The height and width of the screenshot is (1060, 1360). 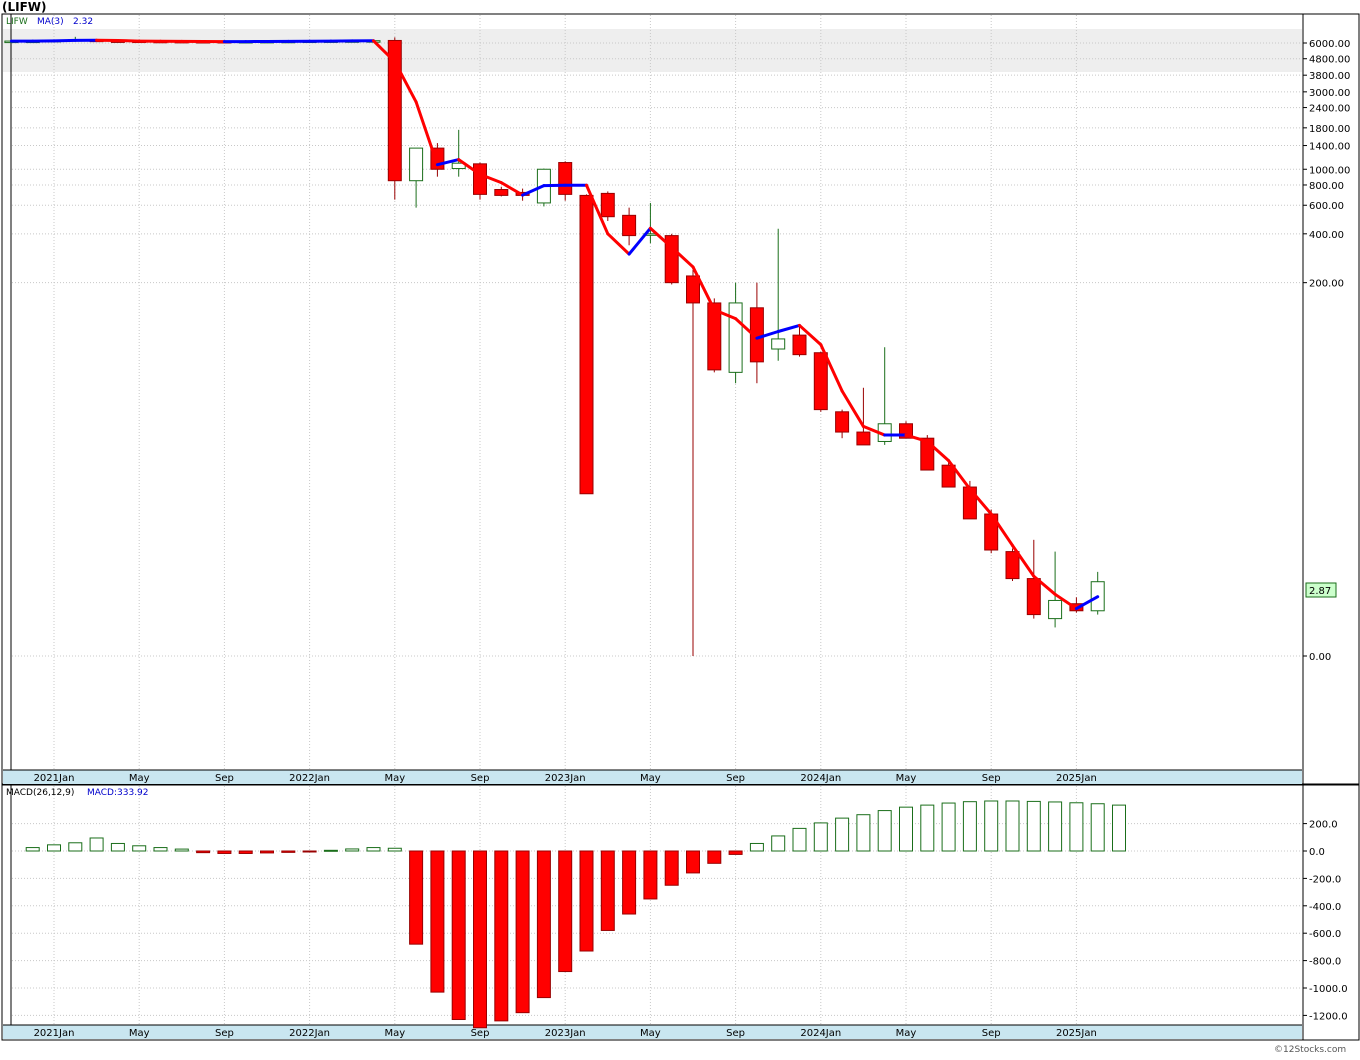 What do you see at coordinates (17, 22) in the screenshot?
I see `legend-ticker: LIFW` at bounding box center [17, 22].